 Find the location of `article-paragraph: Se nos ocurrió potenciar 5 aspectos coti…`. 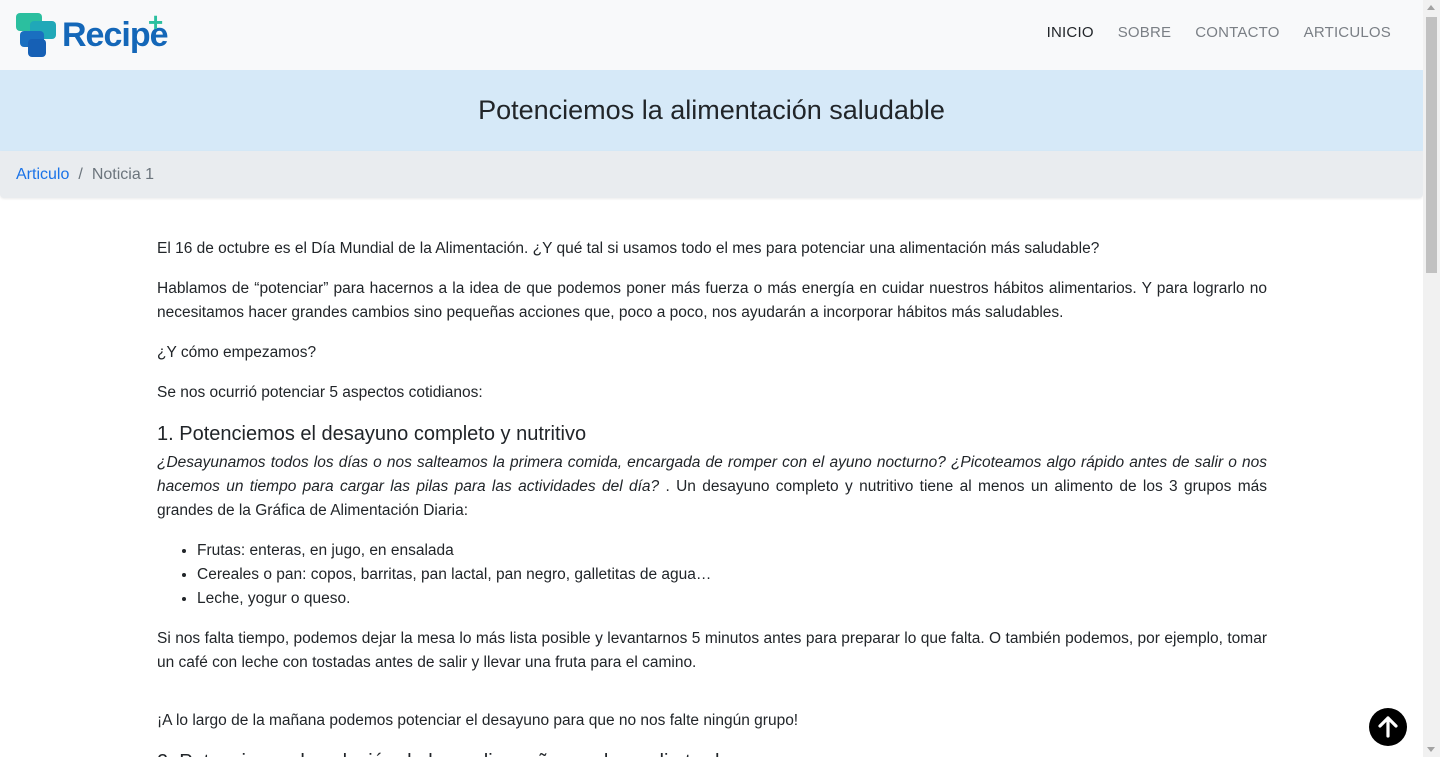

article-paragraph: Se nos ocurrió potenciar 5 aspectos coti… is located at coordinates (320, 392).